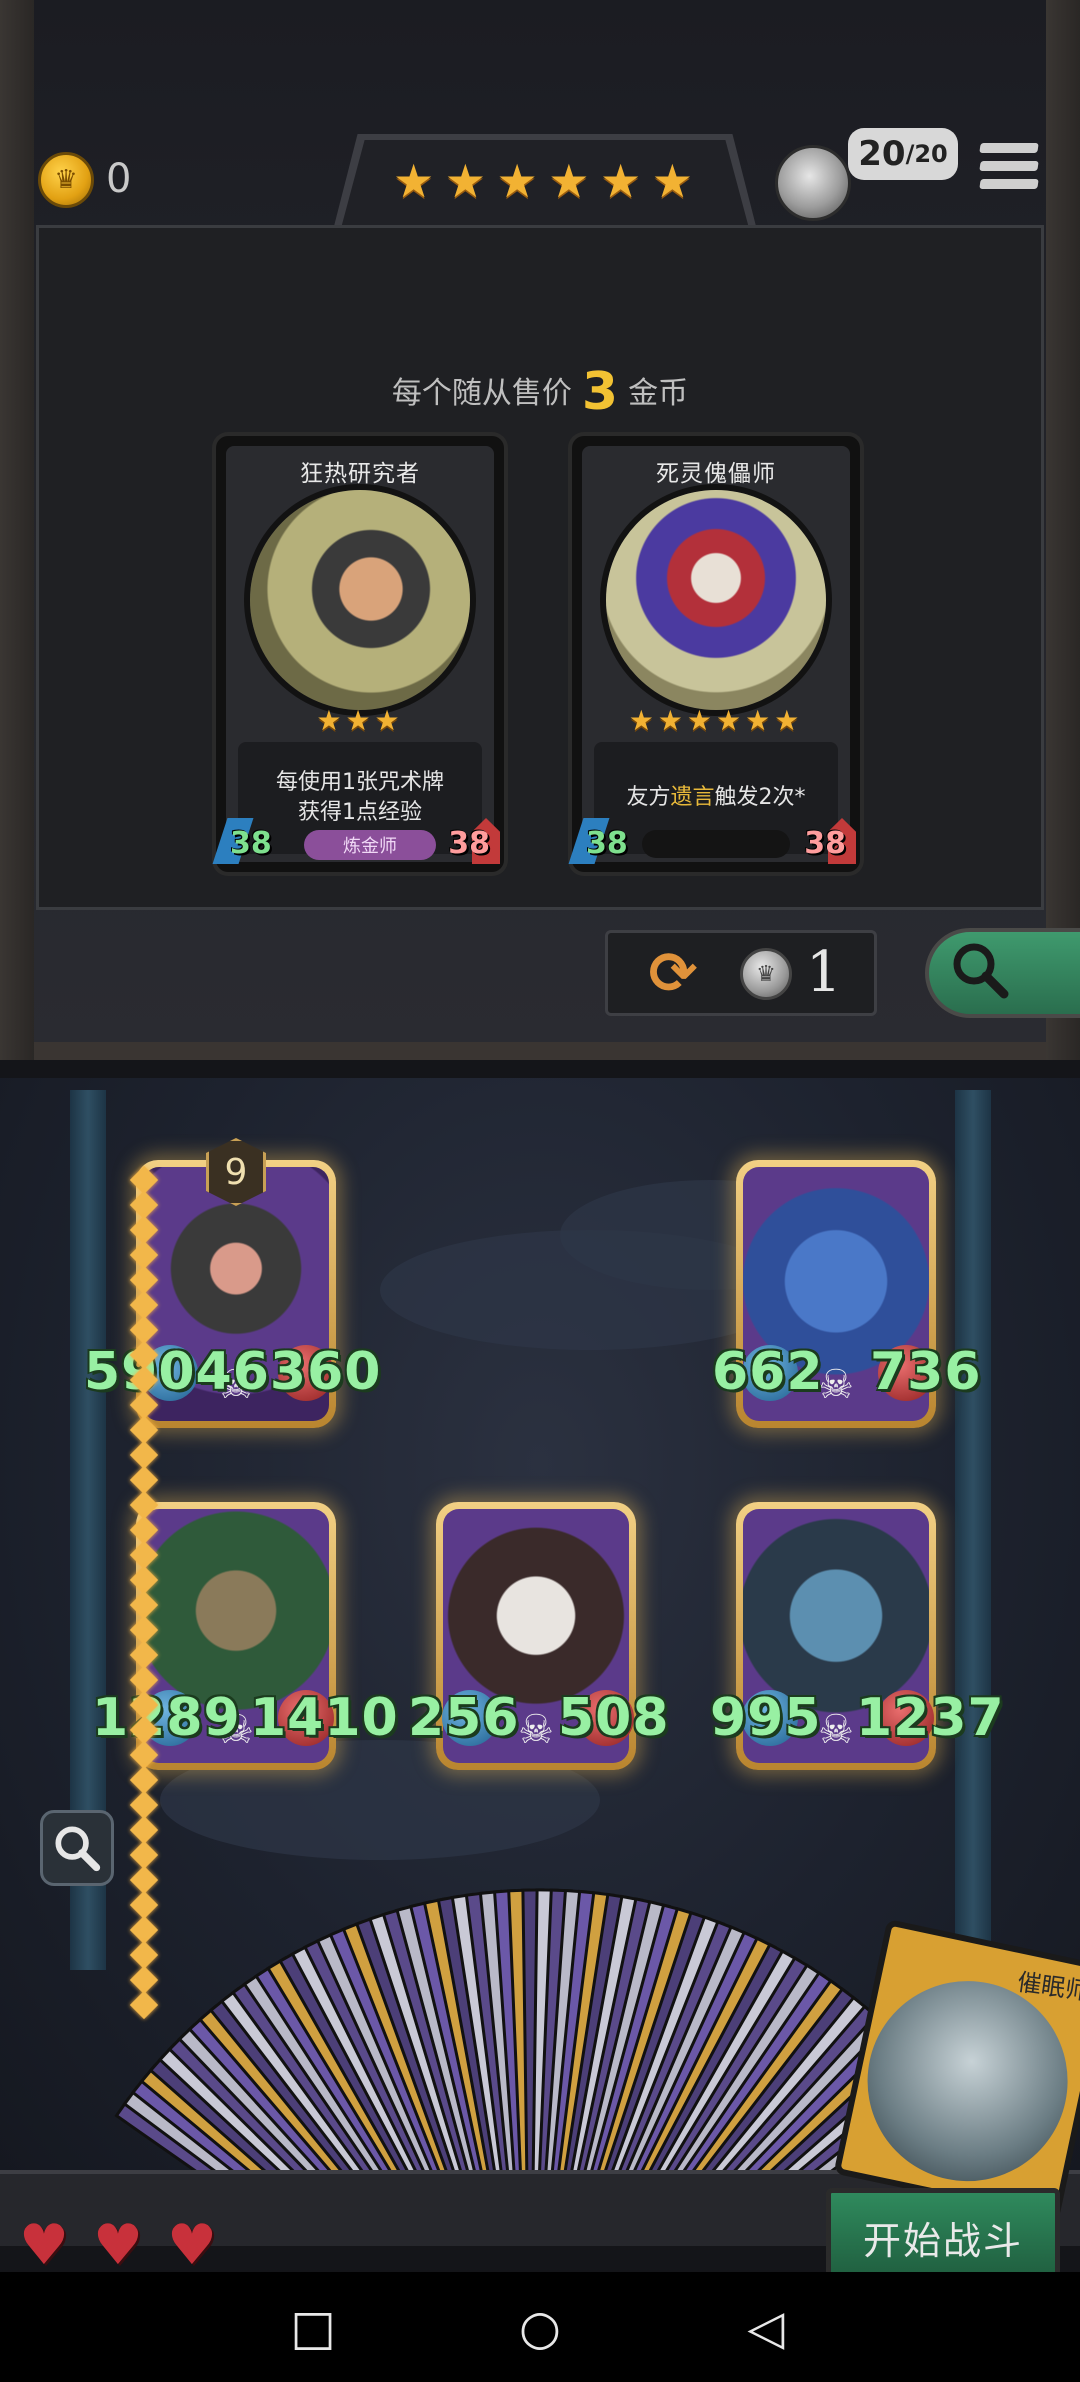 This screenshot has width=1080, height=2382. I want to click on back-button: ◁, so click(766, 2328).